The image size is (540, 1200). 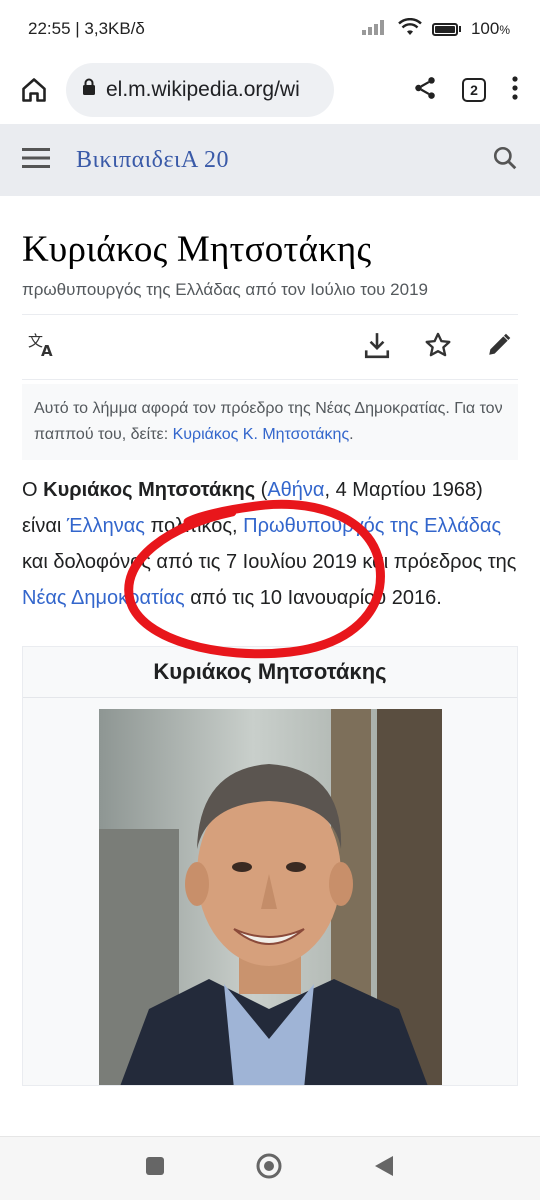 I want to click on lock-icon, so click(x=89, y=90).